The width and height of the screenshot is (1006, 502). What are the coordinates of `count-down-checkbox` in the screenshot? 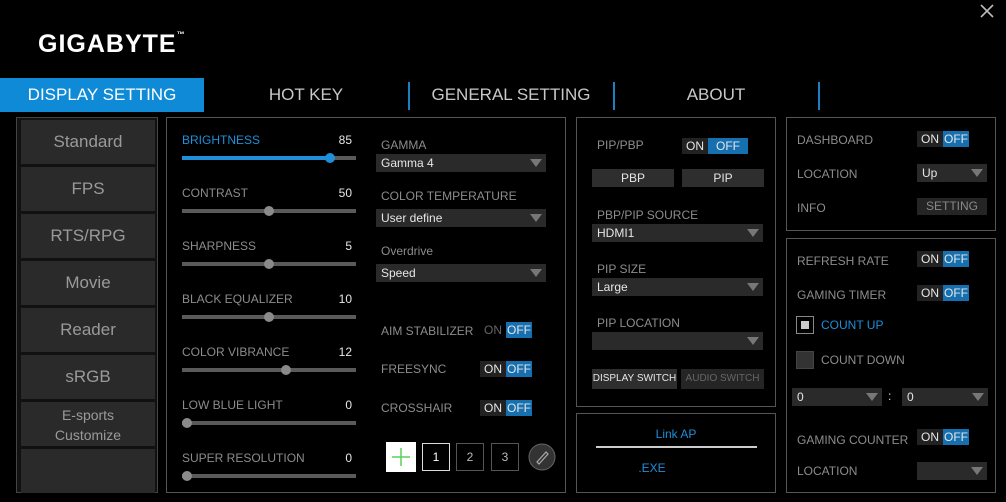 It's located at (805, 360).